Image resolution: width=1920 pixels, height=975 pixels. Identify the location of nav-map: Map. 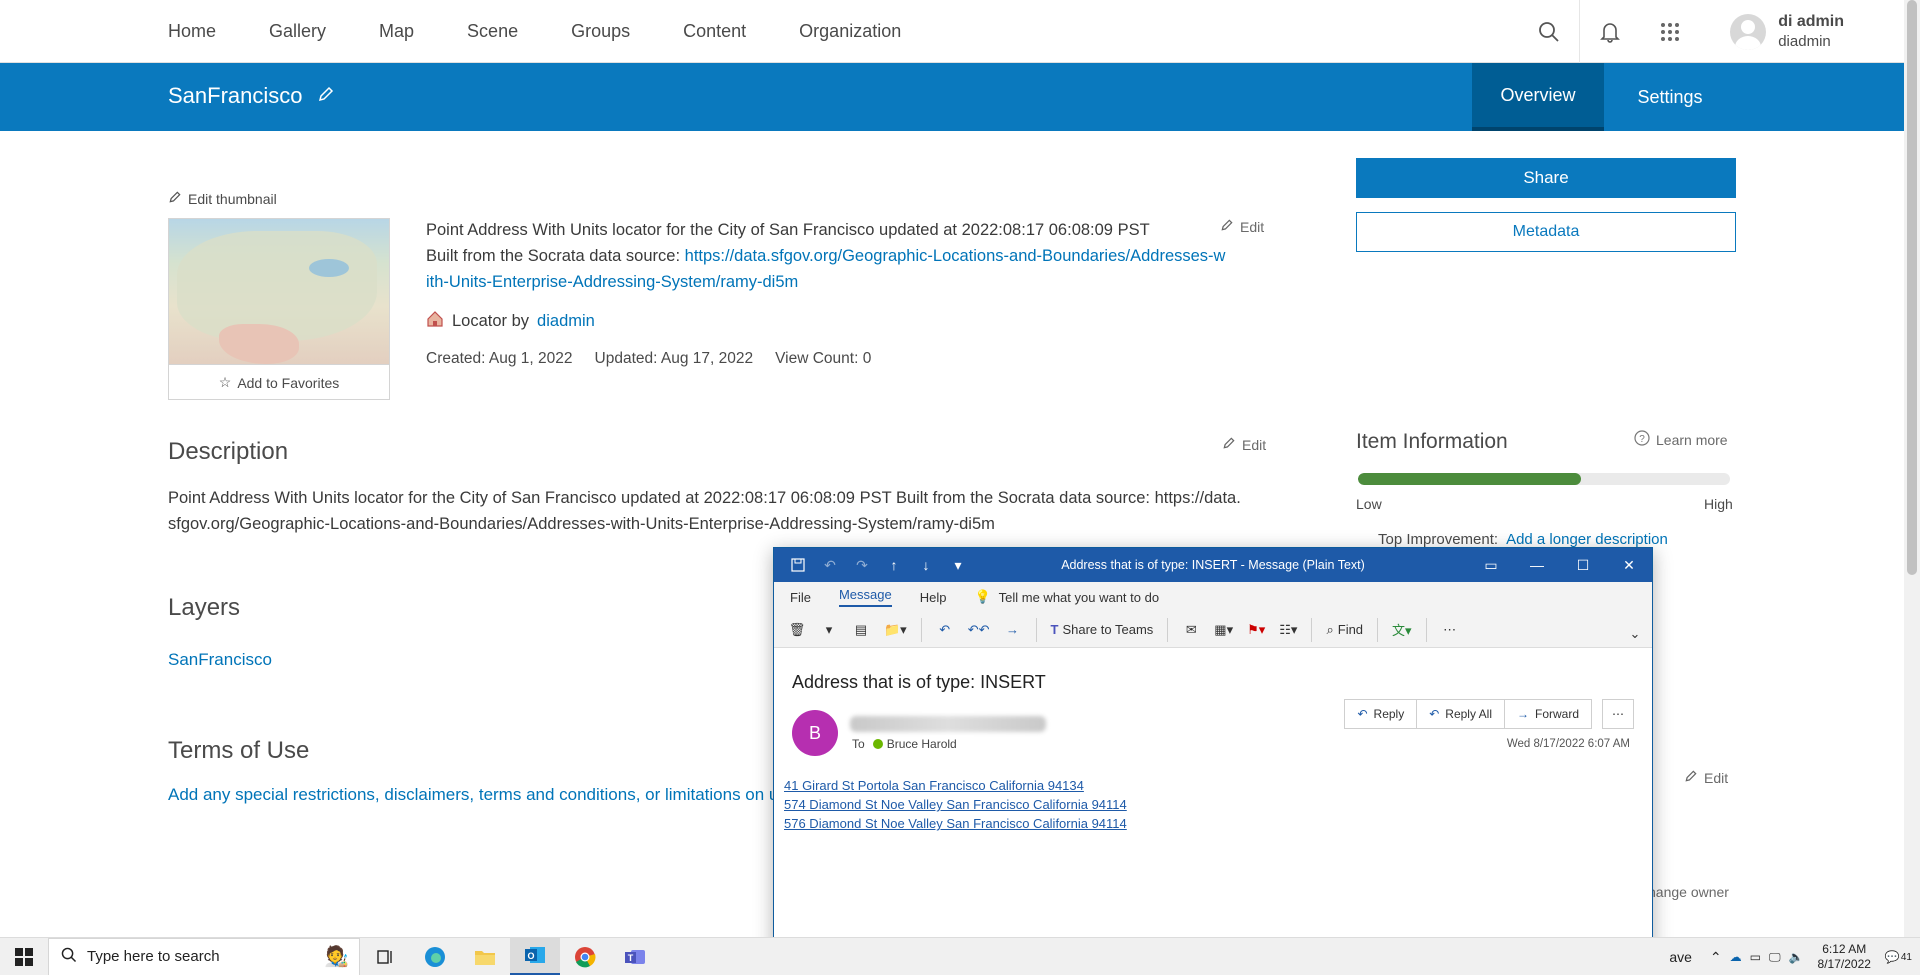
(396, 31).